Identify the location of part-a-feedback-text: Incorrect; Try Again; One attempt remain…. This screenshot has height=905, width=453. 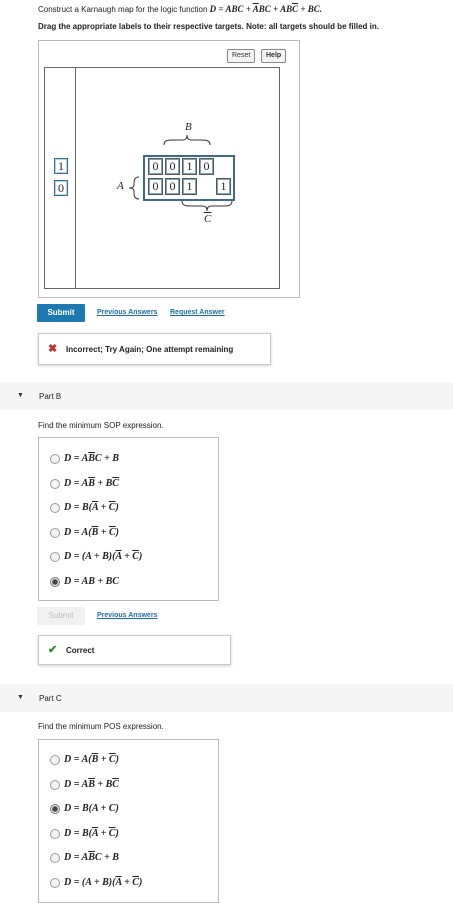
(150, 349).